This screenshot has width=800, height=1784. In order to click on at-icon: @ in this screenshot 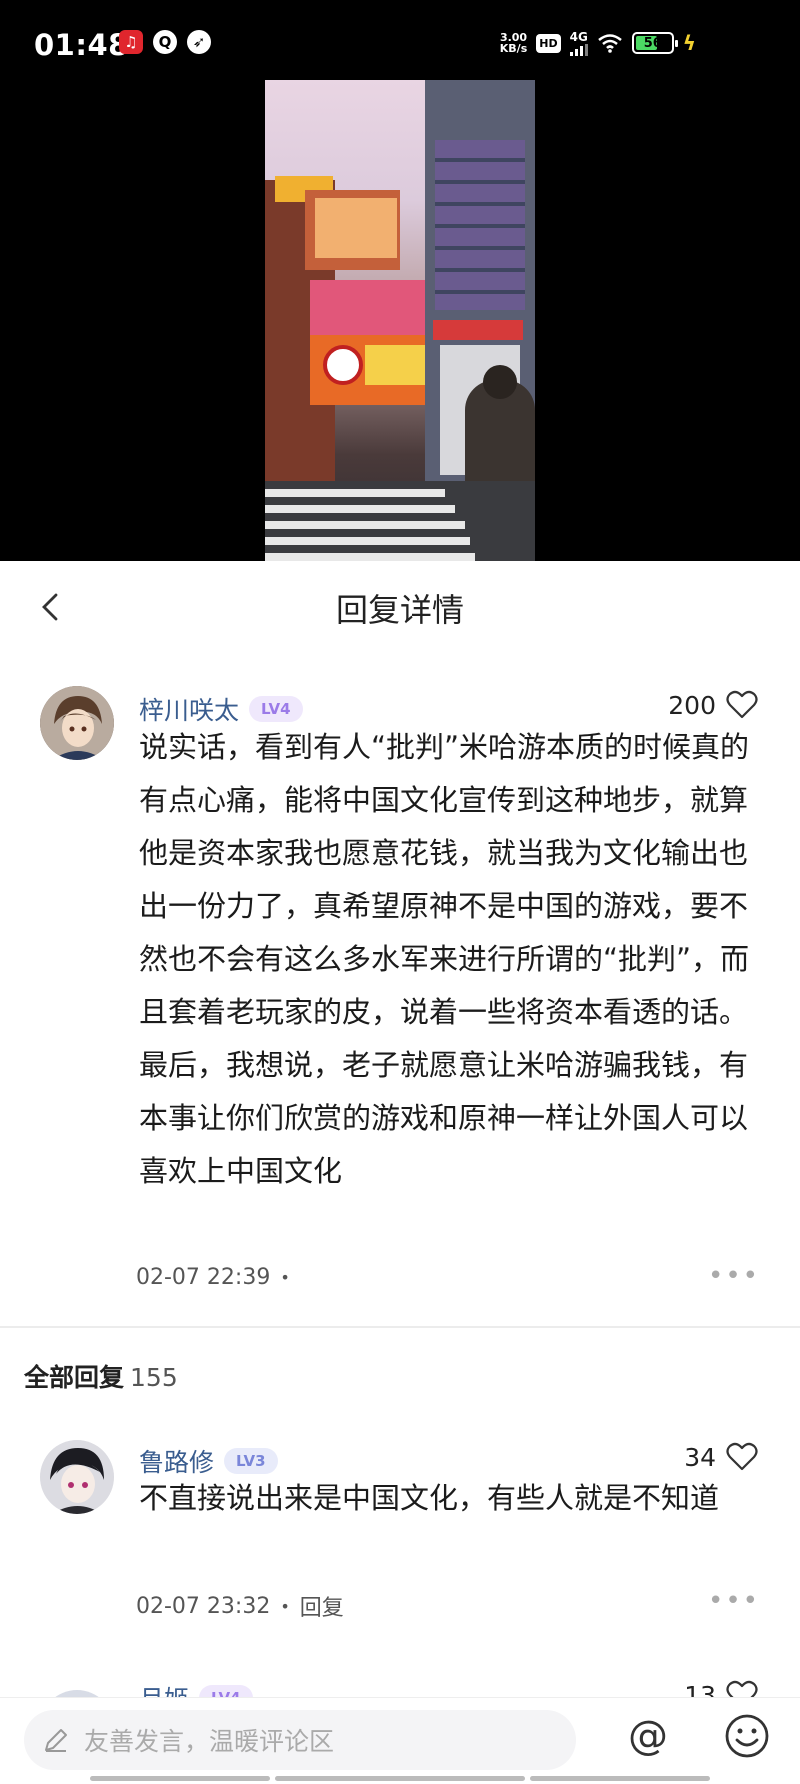, I will do `click(648, 1736)`.